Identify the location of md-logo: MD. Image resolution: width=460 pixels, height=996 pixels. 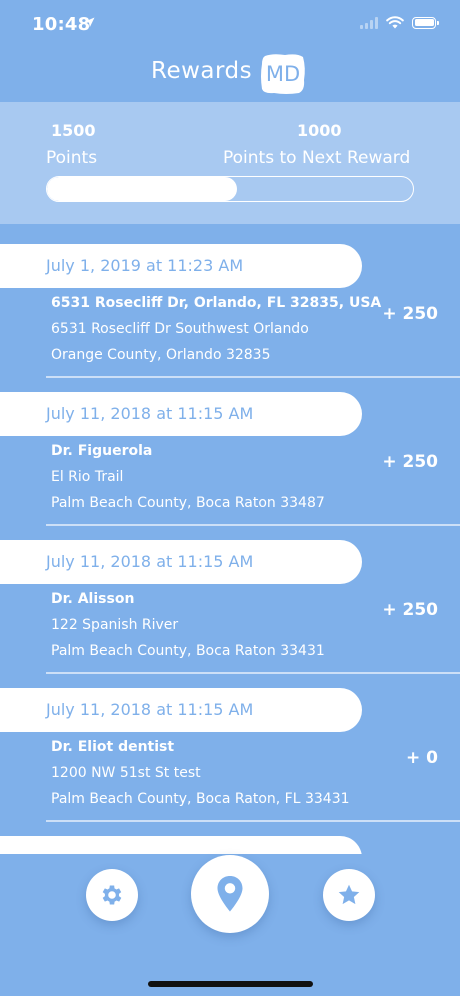
(283, 74).